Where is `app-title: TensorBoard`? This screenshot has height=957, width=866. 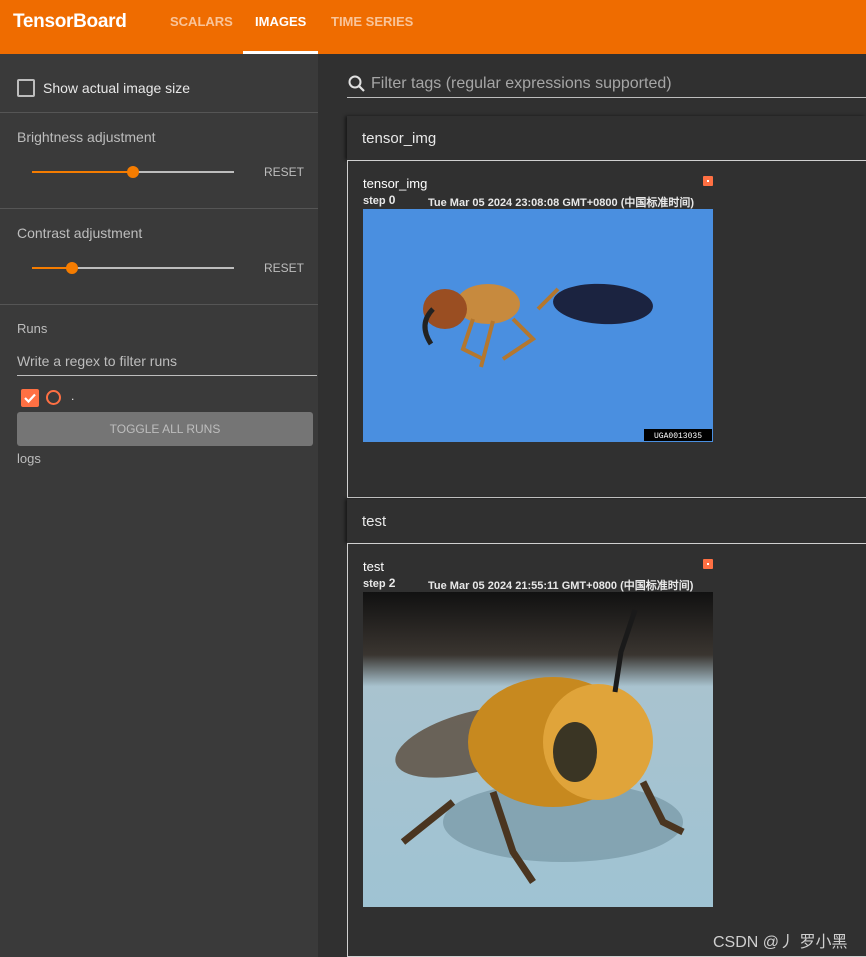
app-title: TensorBoard is located at coordinates (70, 21).